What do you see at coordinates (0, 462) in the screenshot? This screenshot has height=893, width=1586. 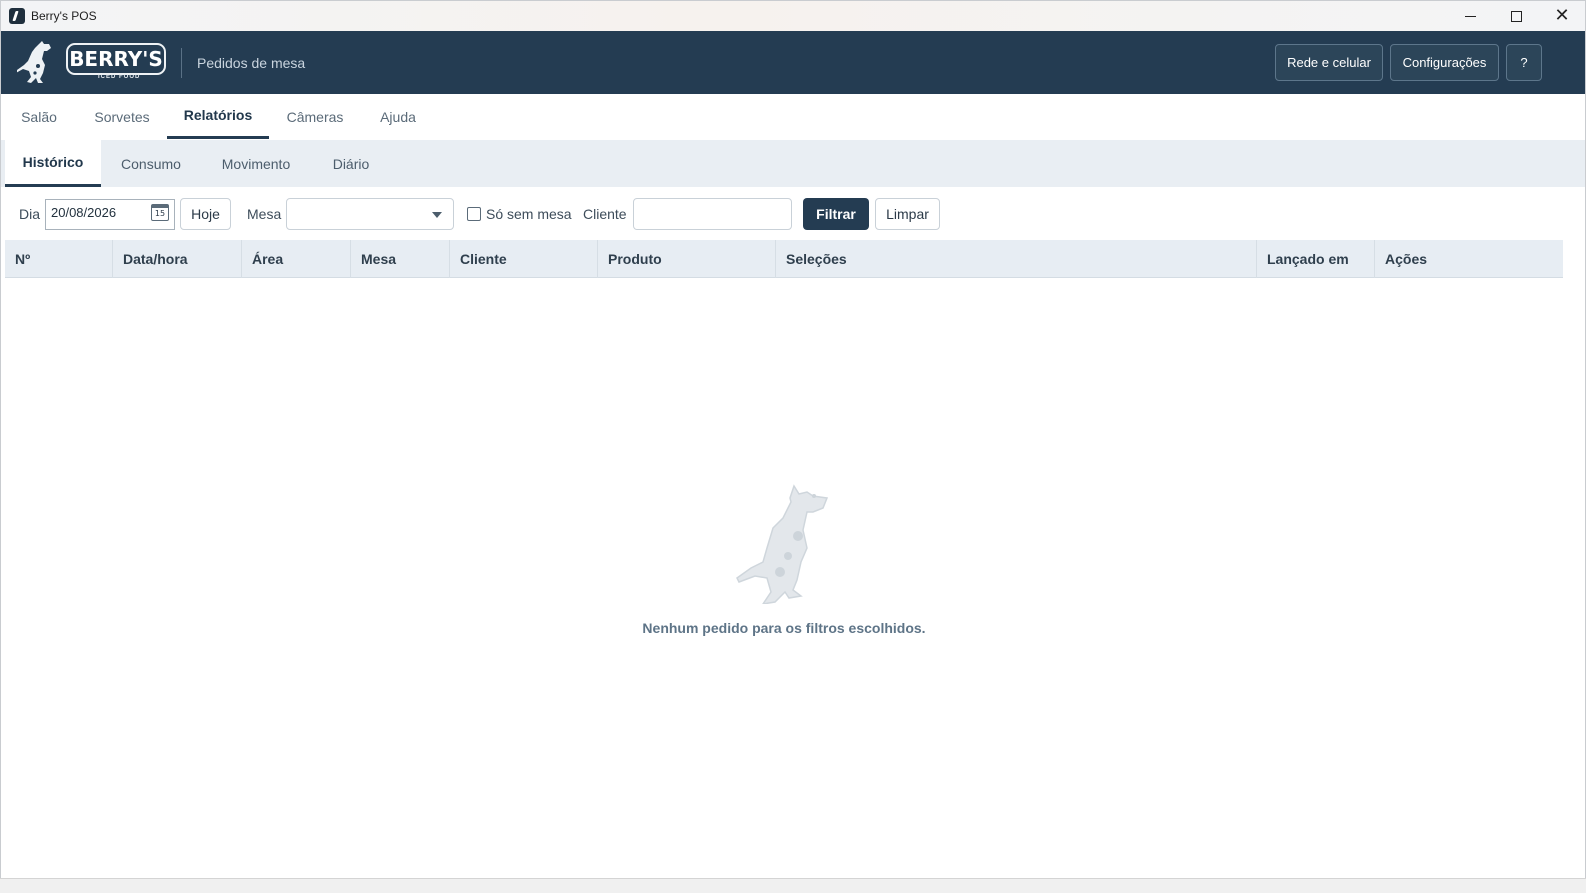 I see `window-border-left` at bounding box center [0, 462].